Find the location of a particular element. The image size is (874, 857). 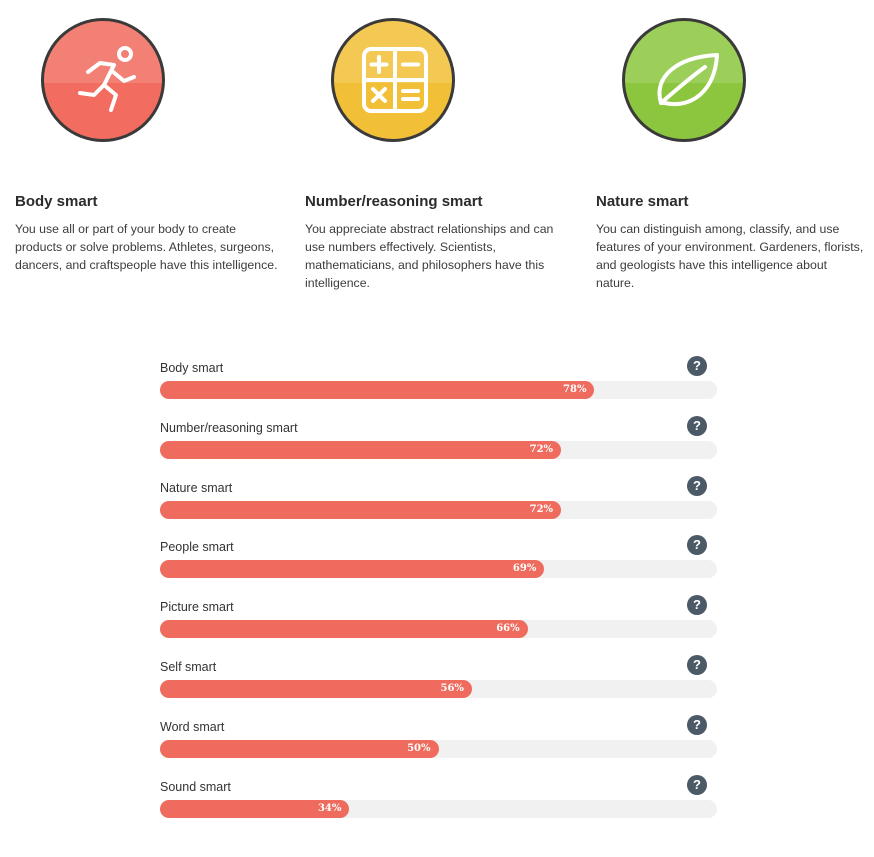

running-person-icon is located at coordinates (107, 79).